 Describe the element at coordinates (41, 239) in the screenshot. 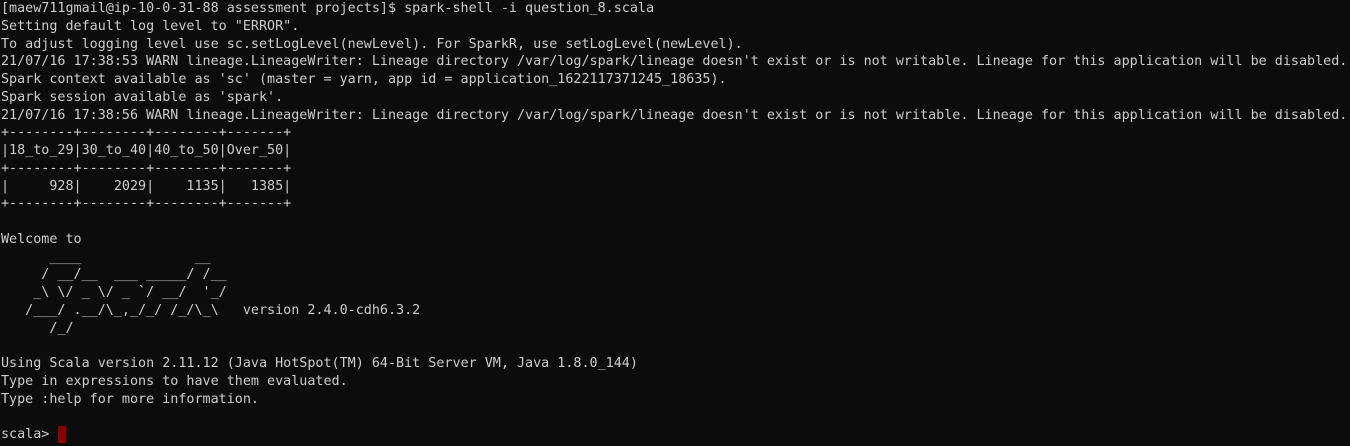

I see `welcome-text: Welcome to` at that location.